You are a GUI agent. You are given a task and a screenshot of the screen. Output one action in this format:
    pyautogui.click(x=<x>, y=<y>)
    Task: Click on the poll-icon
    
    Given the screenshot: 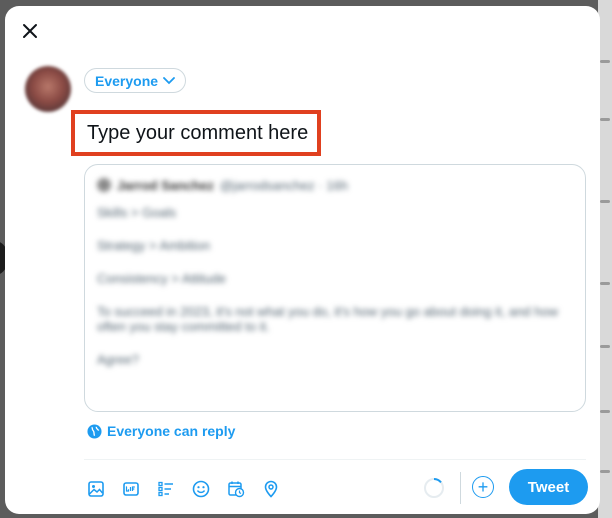 What is the action you would take?
    pyautogui.click(x=165, y=489)
    